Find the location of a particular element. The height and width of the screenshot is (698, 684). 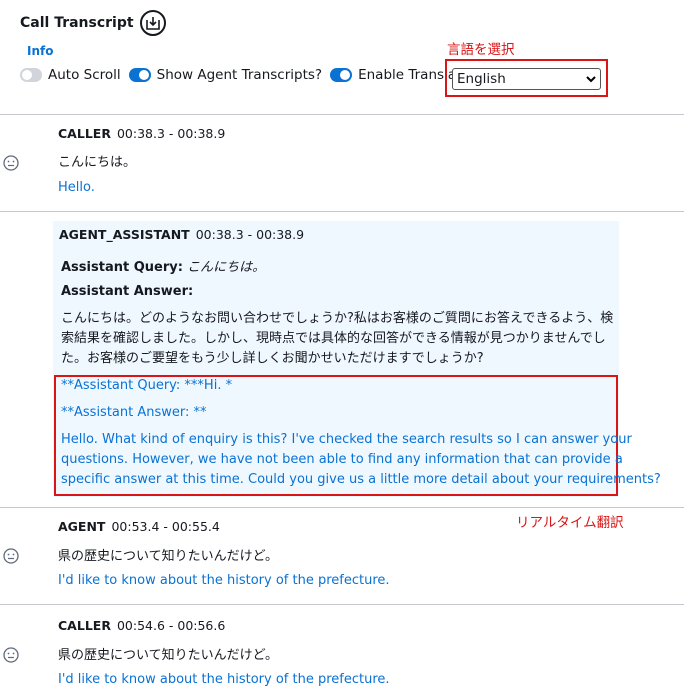

info-link: Info is located at coordinates (40, 51).